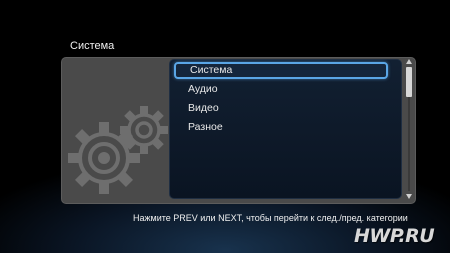 The image size is (450, 253). What do you see at coordinates (281, 127) in the screenshot?
I see `menu-item-misc: Разное` at bounding box center [281, 127].